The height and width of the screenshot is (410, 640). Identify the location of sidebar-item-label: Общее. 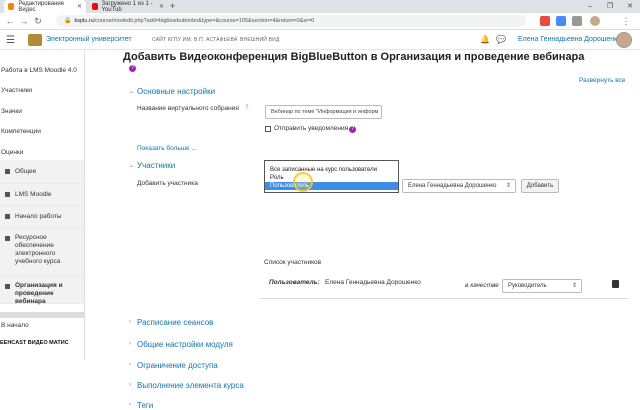
(26, 171).